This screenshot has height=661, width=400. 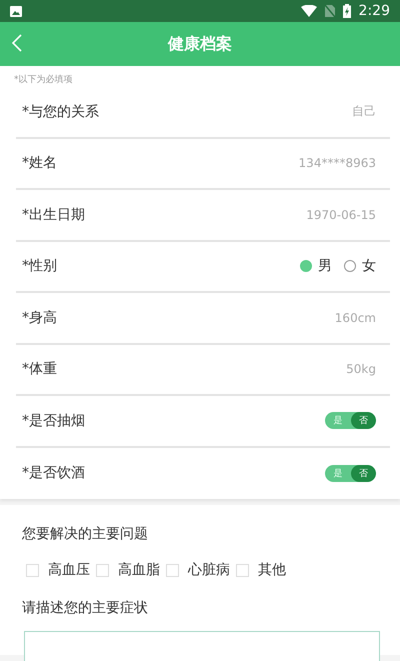 What do you see at coordinates (61, 111) in the screenshot?
I see `field-label: *与您的关系` at bounding box center [61, 111].